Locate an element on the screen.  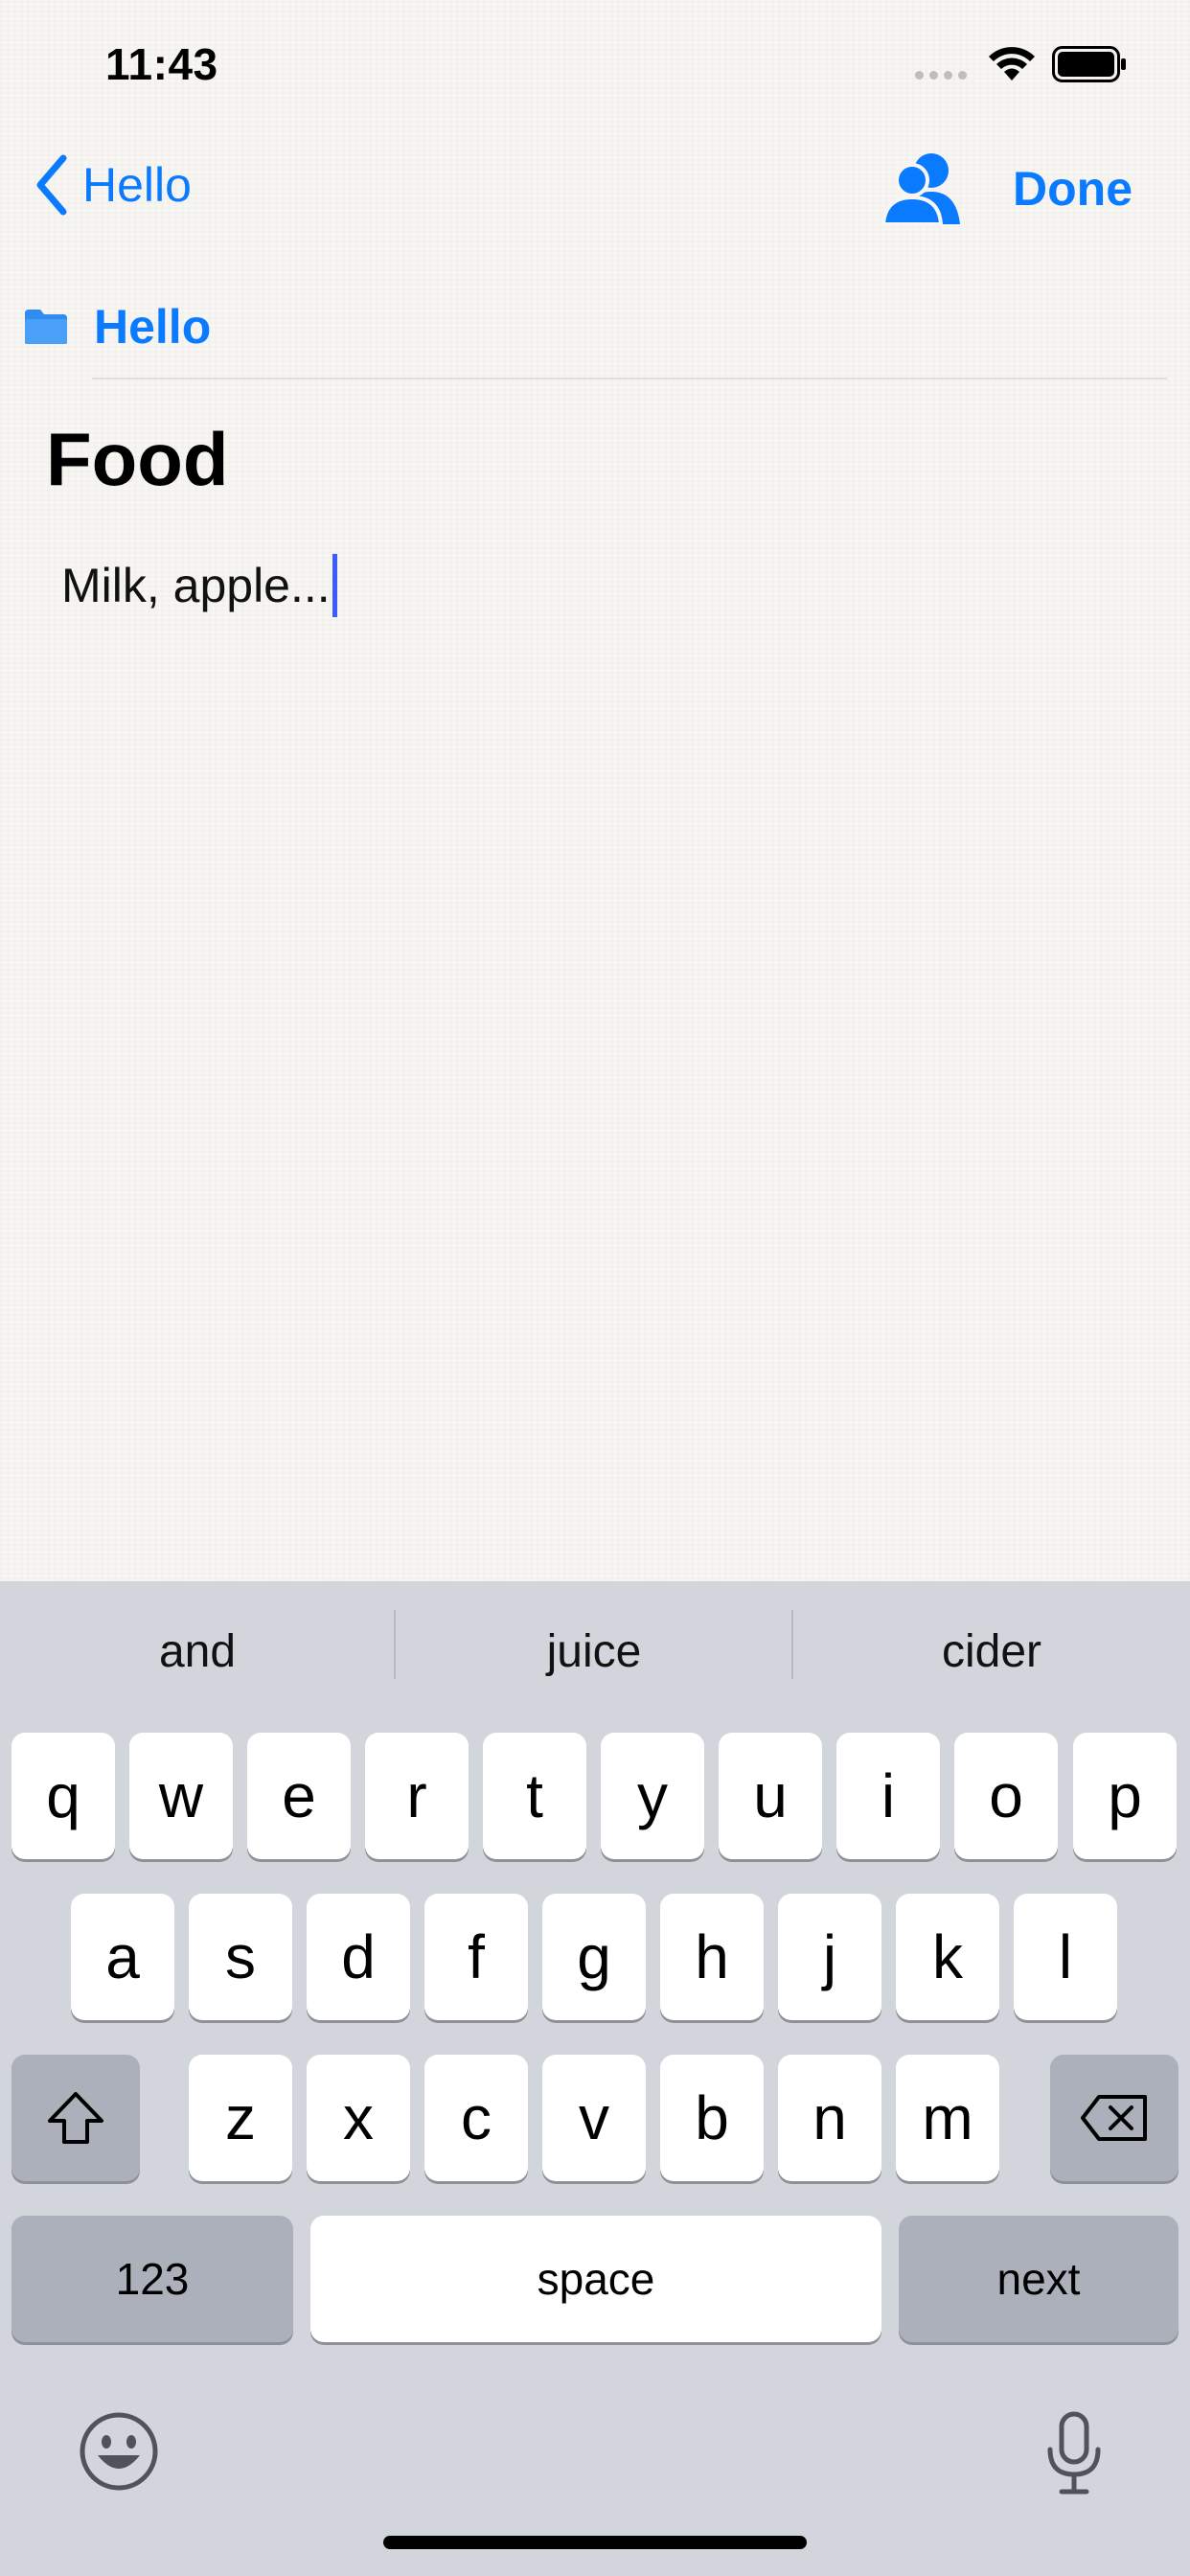
key-d: d is located at coordinates (358, 1957).